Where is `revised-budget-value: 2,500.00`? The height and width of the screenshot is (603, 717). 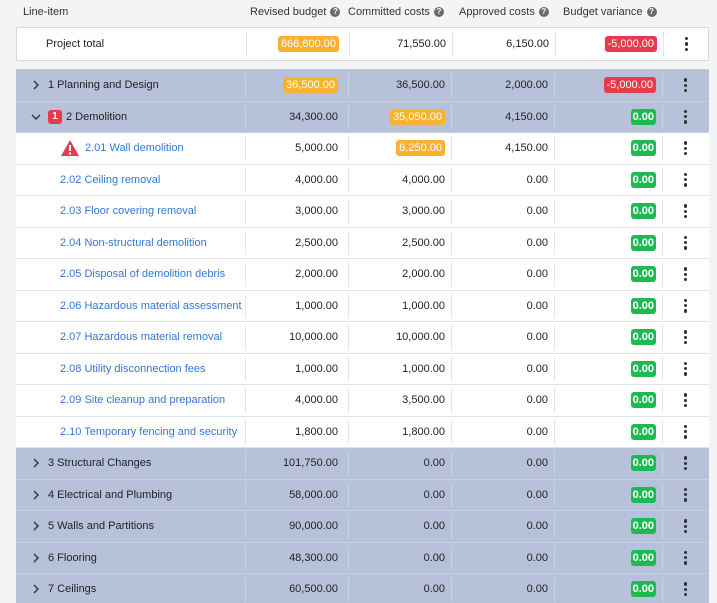 revised-budget-value: 2,500.00 is located at coordinates (316, 242).